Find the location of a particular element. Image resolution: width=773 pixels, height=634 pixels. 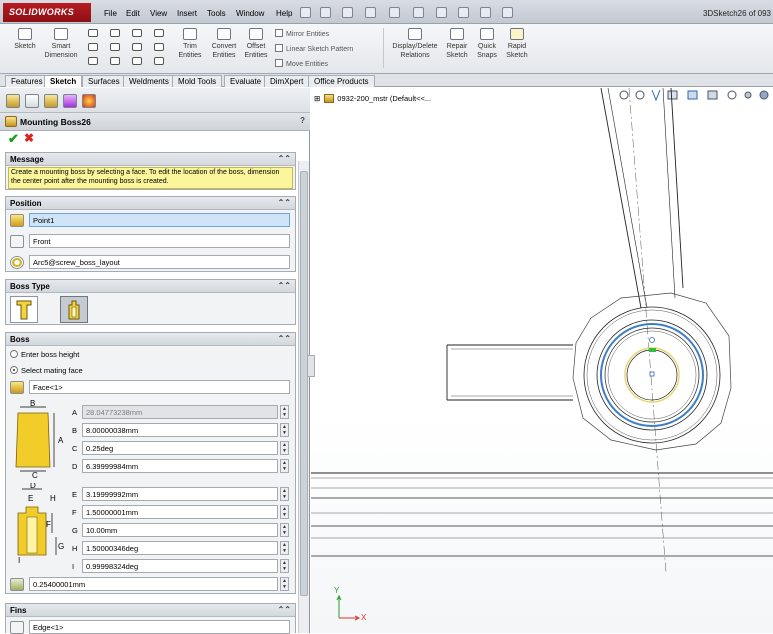

clearance-spinner: ▲ ▼ is located at coordinates (284, 584).